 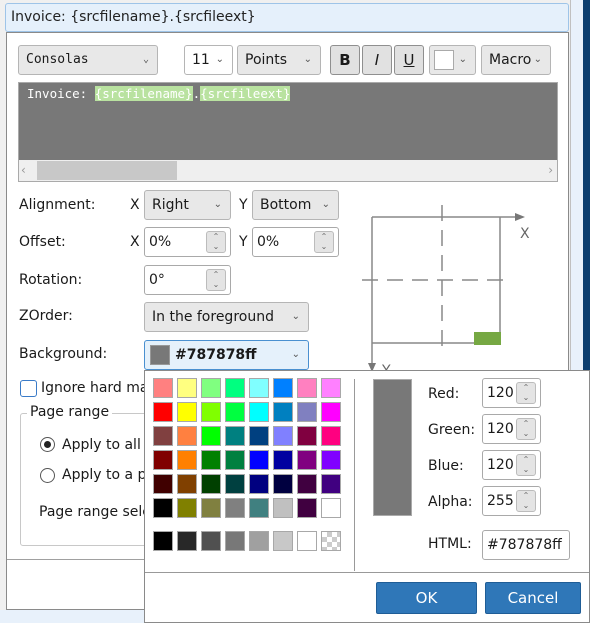 What do you see at coordinates (345, 60) in the screenshot?
I see `bold-button: B` at bounding box center [345, 60].